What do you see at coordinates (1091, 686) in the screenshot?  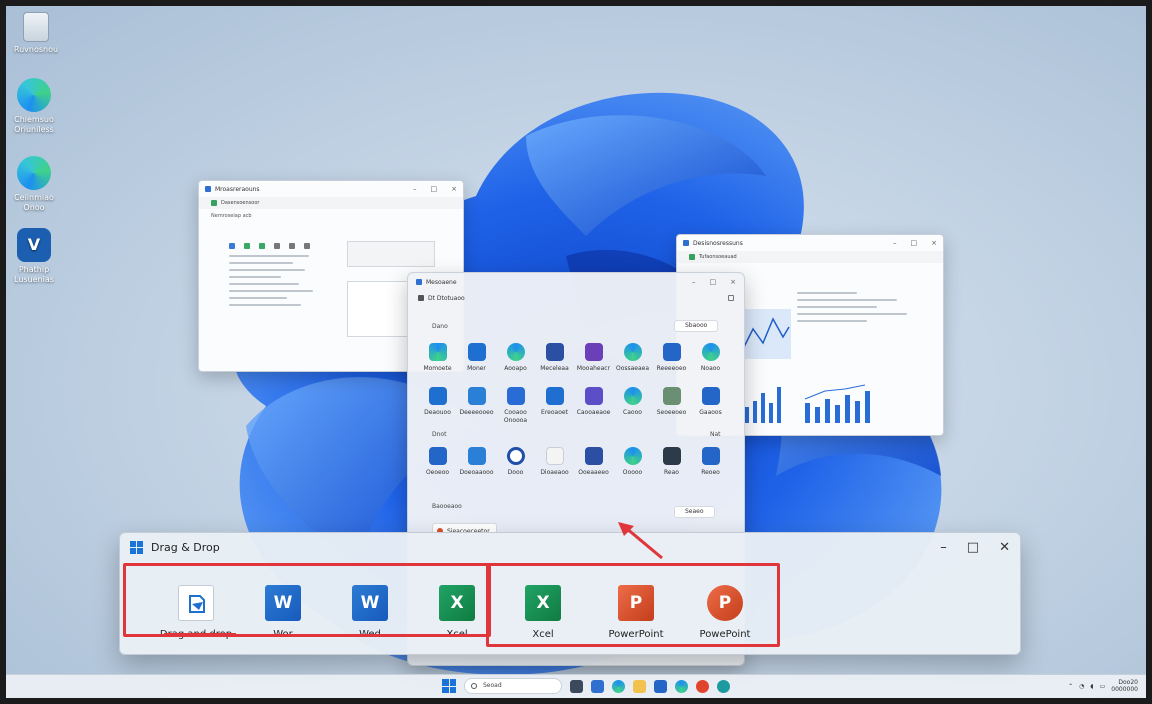 I see `volume-icon: ◖` at bounding box center [1091, 686].